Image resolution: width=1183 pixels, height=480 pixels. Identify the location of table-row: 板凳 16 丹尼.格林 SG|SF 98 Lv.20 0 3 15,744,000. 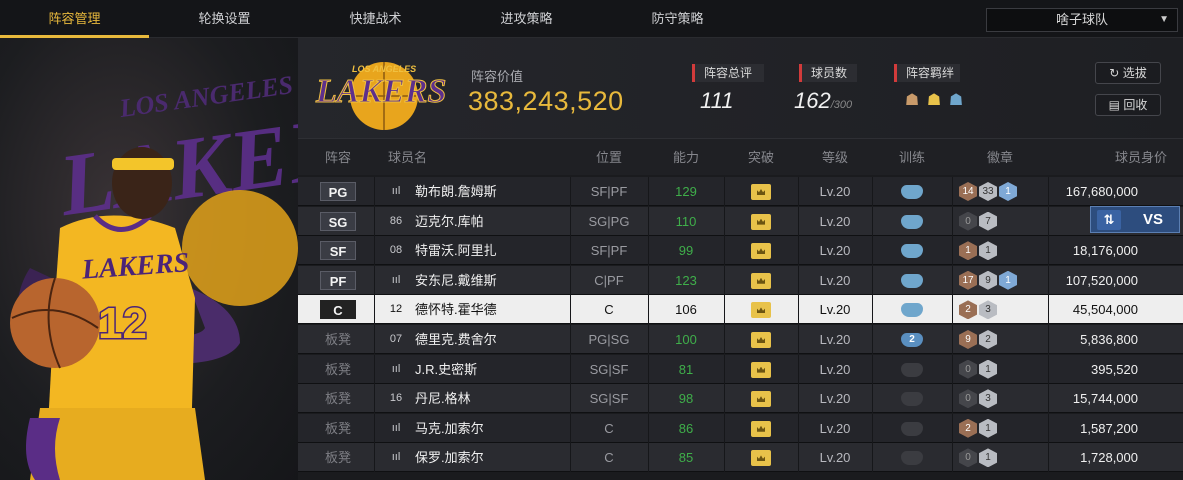
(740, 399).